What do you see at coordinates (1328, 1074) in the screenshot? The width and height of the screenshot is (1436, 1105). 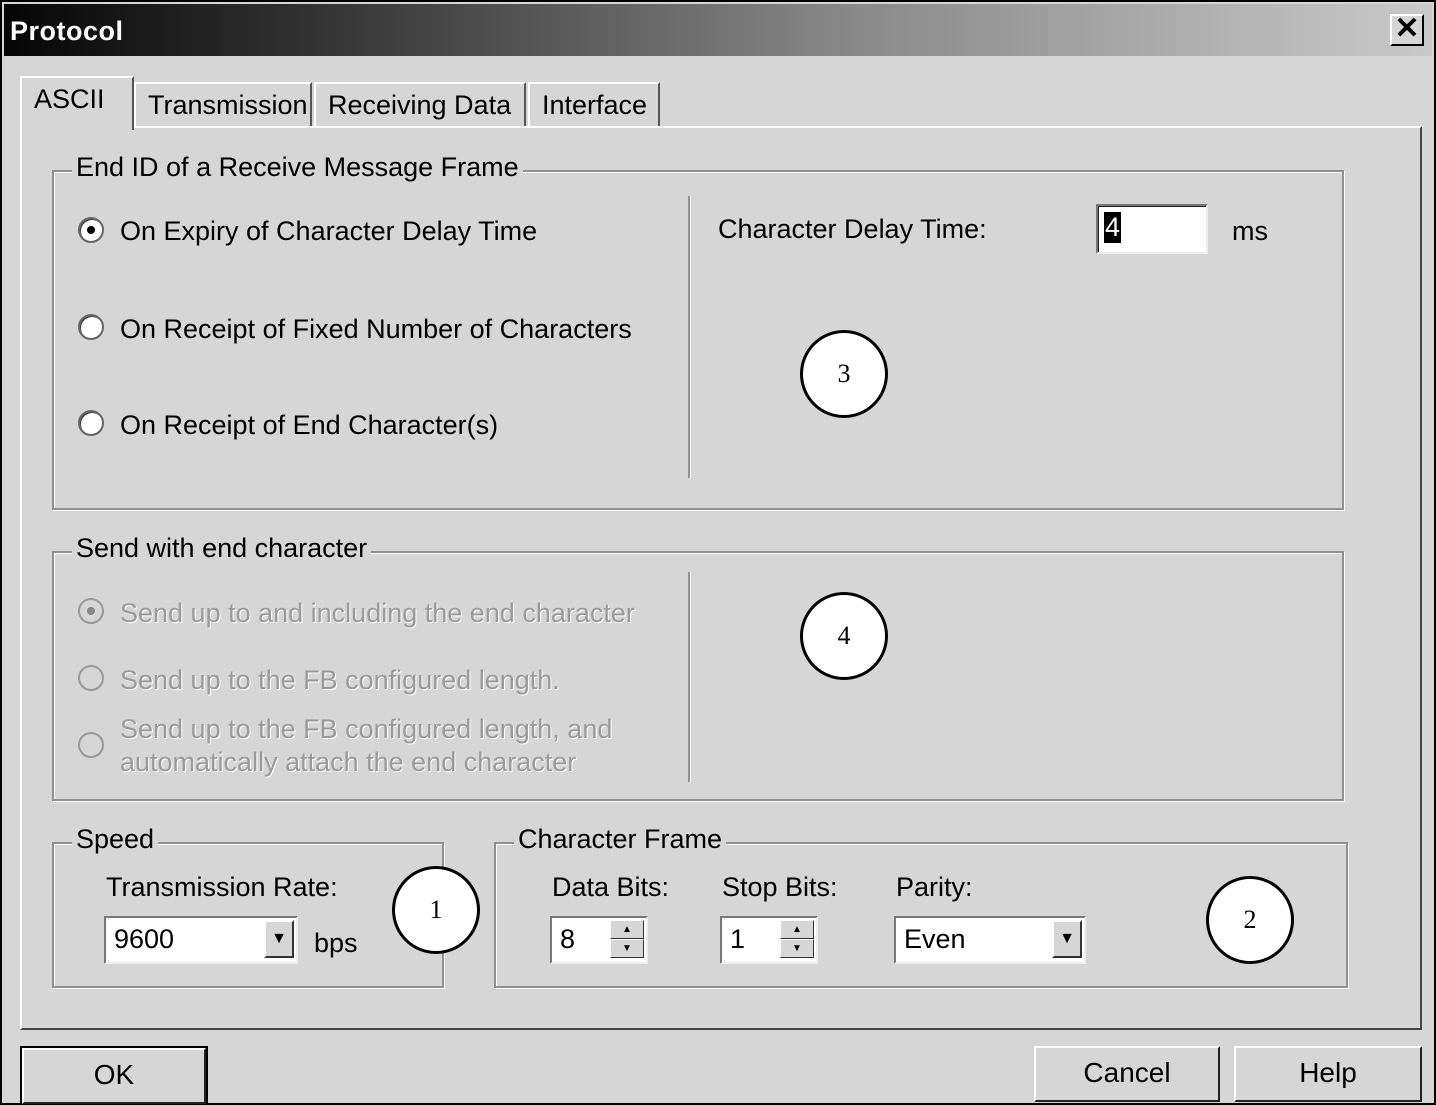 I see `help-button: Help` at bounding box center [1328, 1074].